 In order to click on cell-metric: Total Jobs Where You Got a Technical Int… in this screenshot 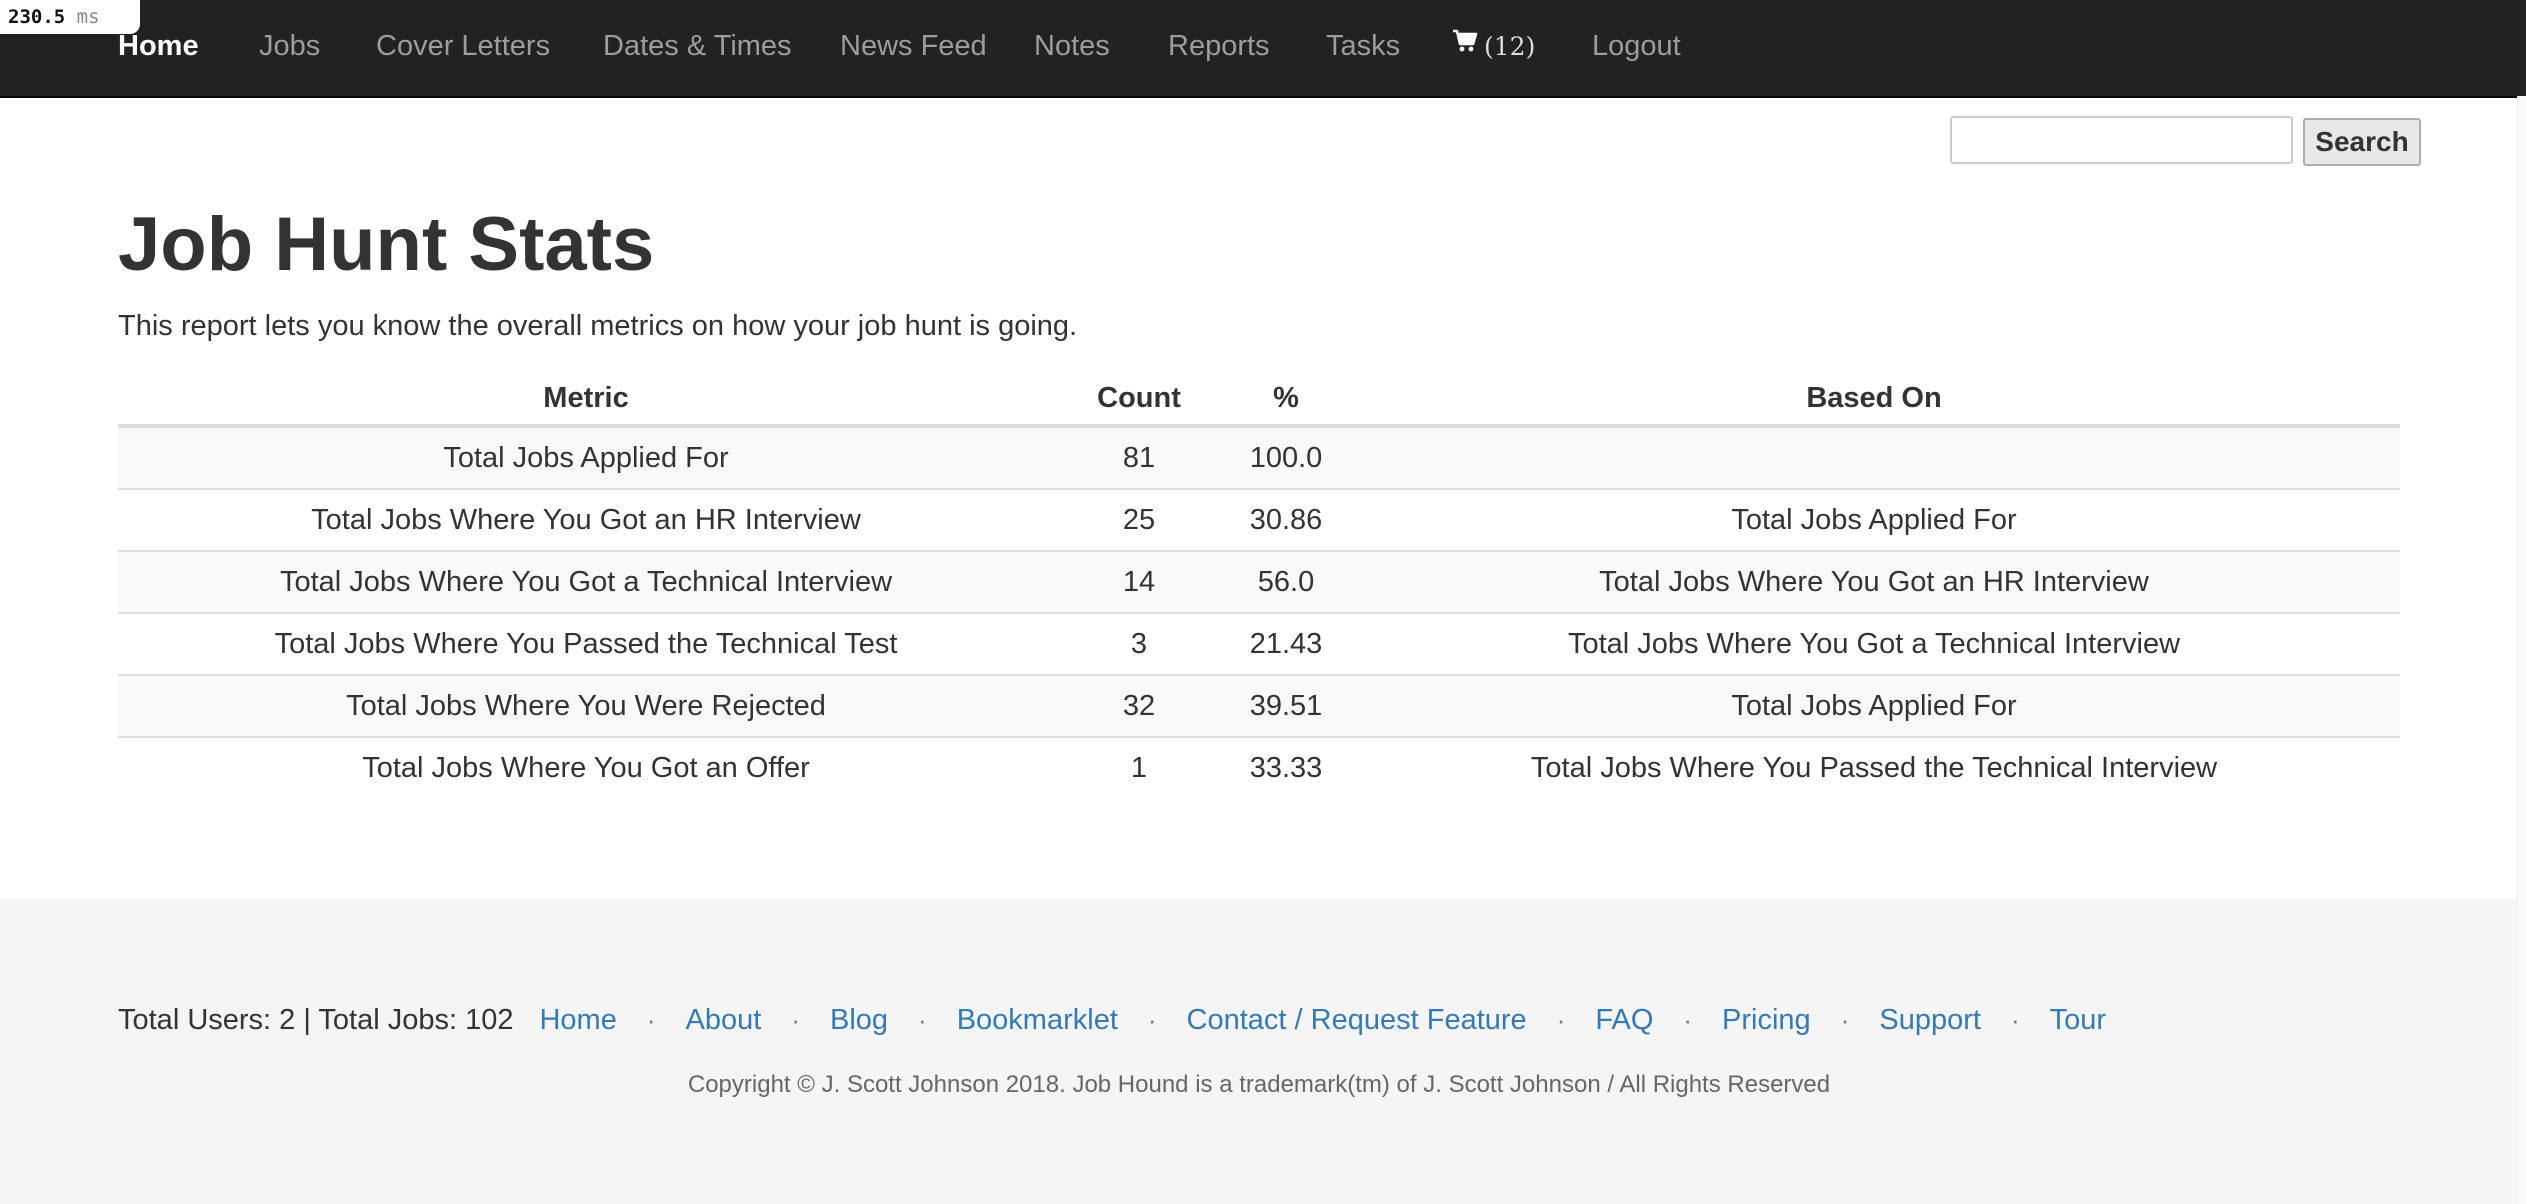, I will do `click(586, 581)`.